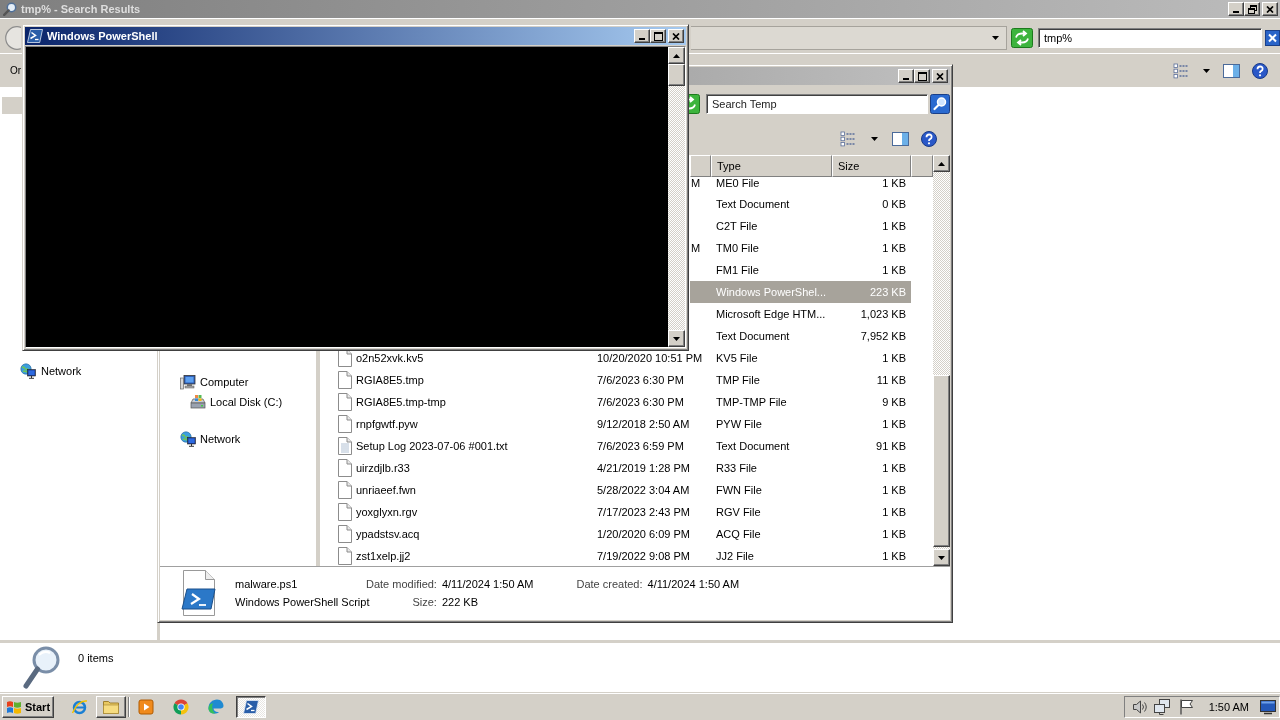 This screenshot has height=720, width=1280. I want to click on nav-item: Computer, so click(214, 382).